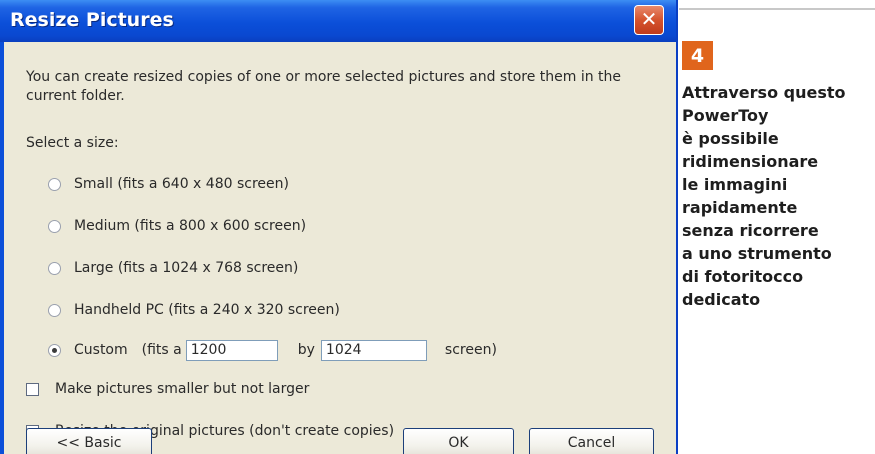 This screenshot has width=875, height=454. What do you see at coordinates (72, 143) in the screenshot?
I see `select-size-label: Select a size:` at bounding box center [72, 143].